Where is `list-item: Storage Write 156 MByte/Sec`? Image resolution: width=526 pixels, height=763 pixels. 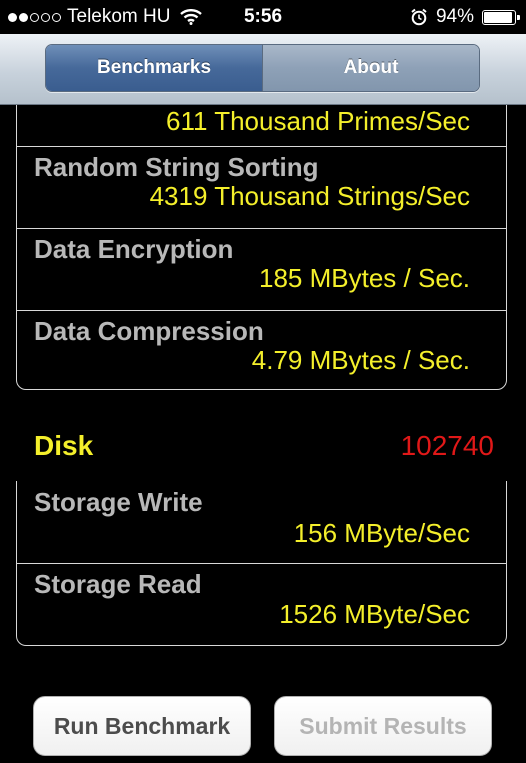 list-item: Storage Write 156 MByte/Sec is located at coordinates (261, 522).